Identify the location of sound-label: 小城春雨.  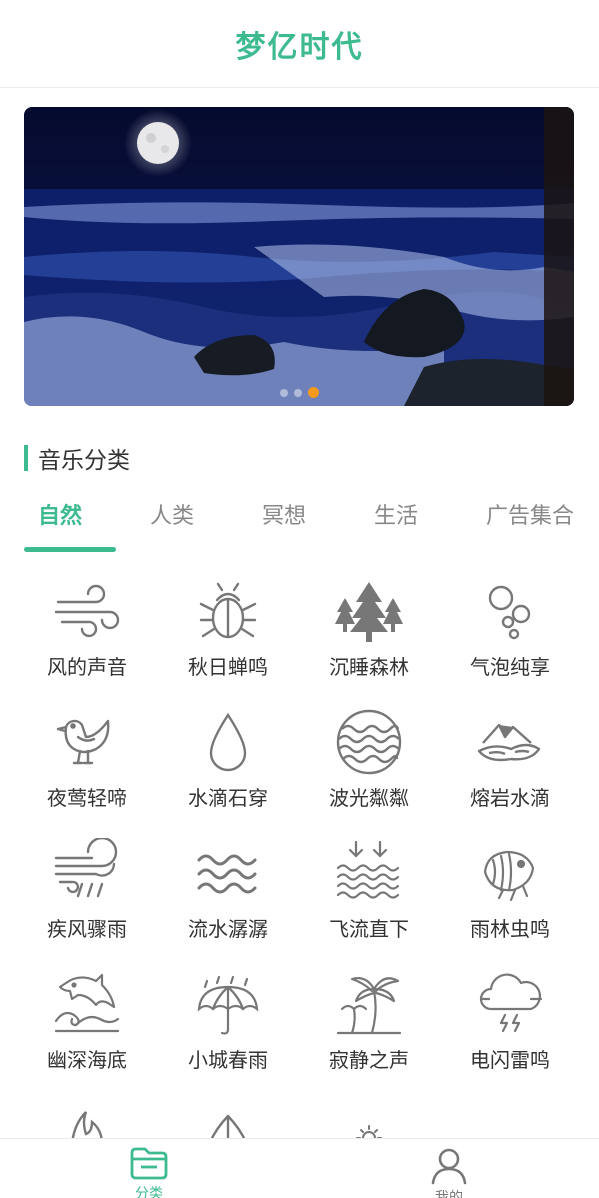
(228, 1060).